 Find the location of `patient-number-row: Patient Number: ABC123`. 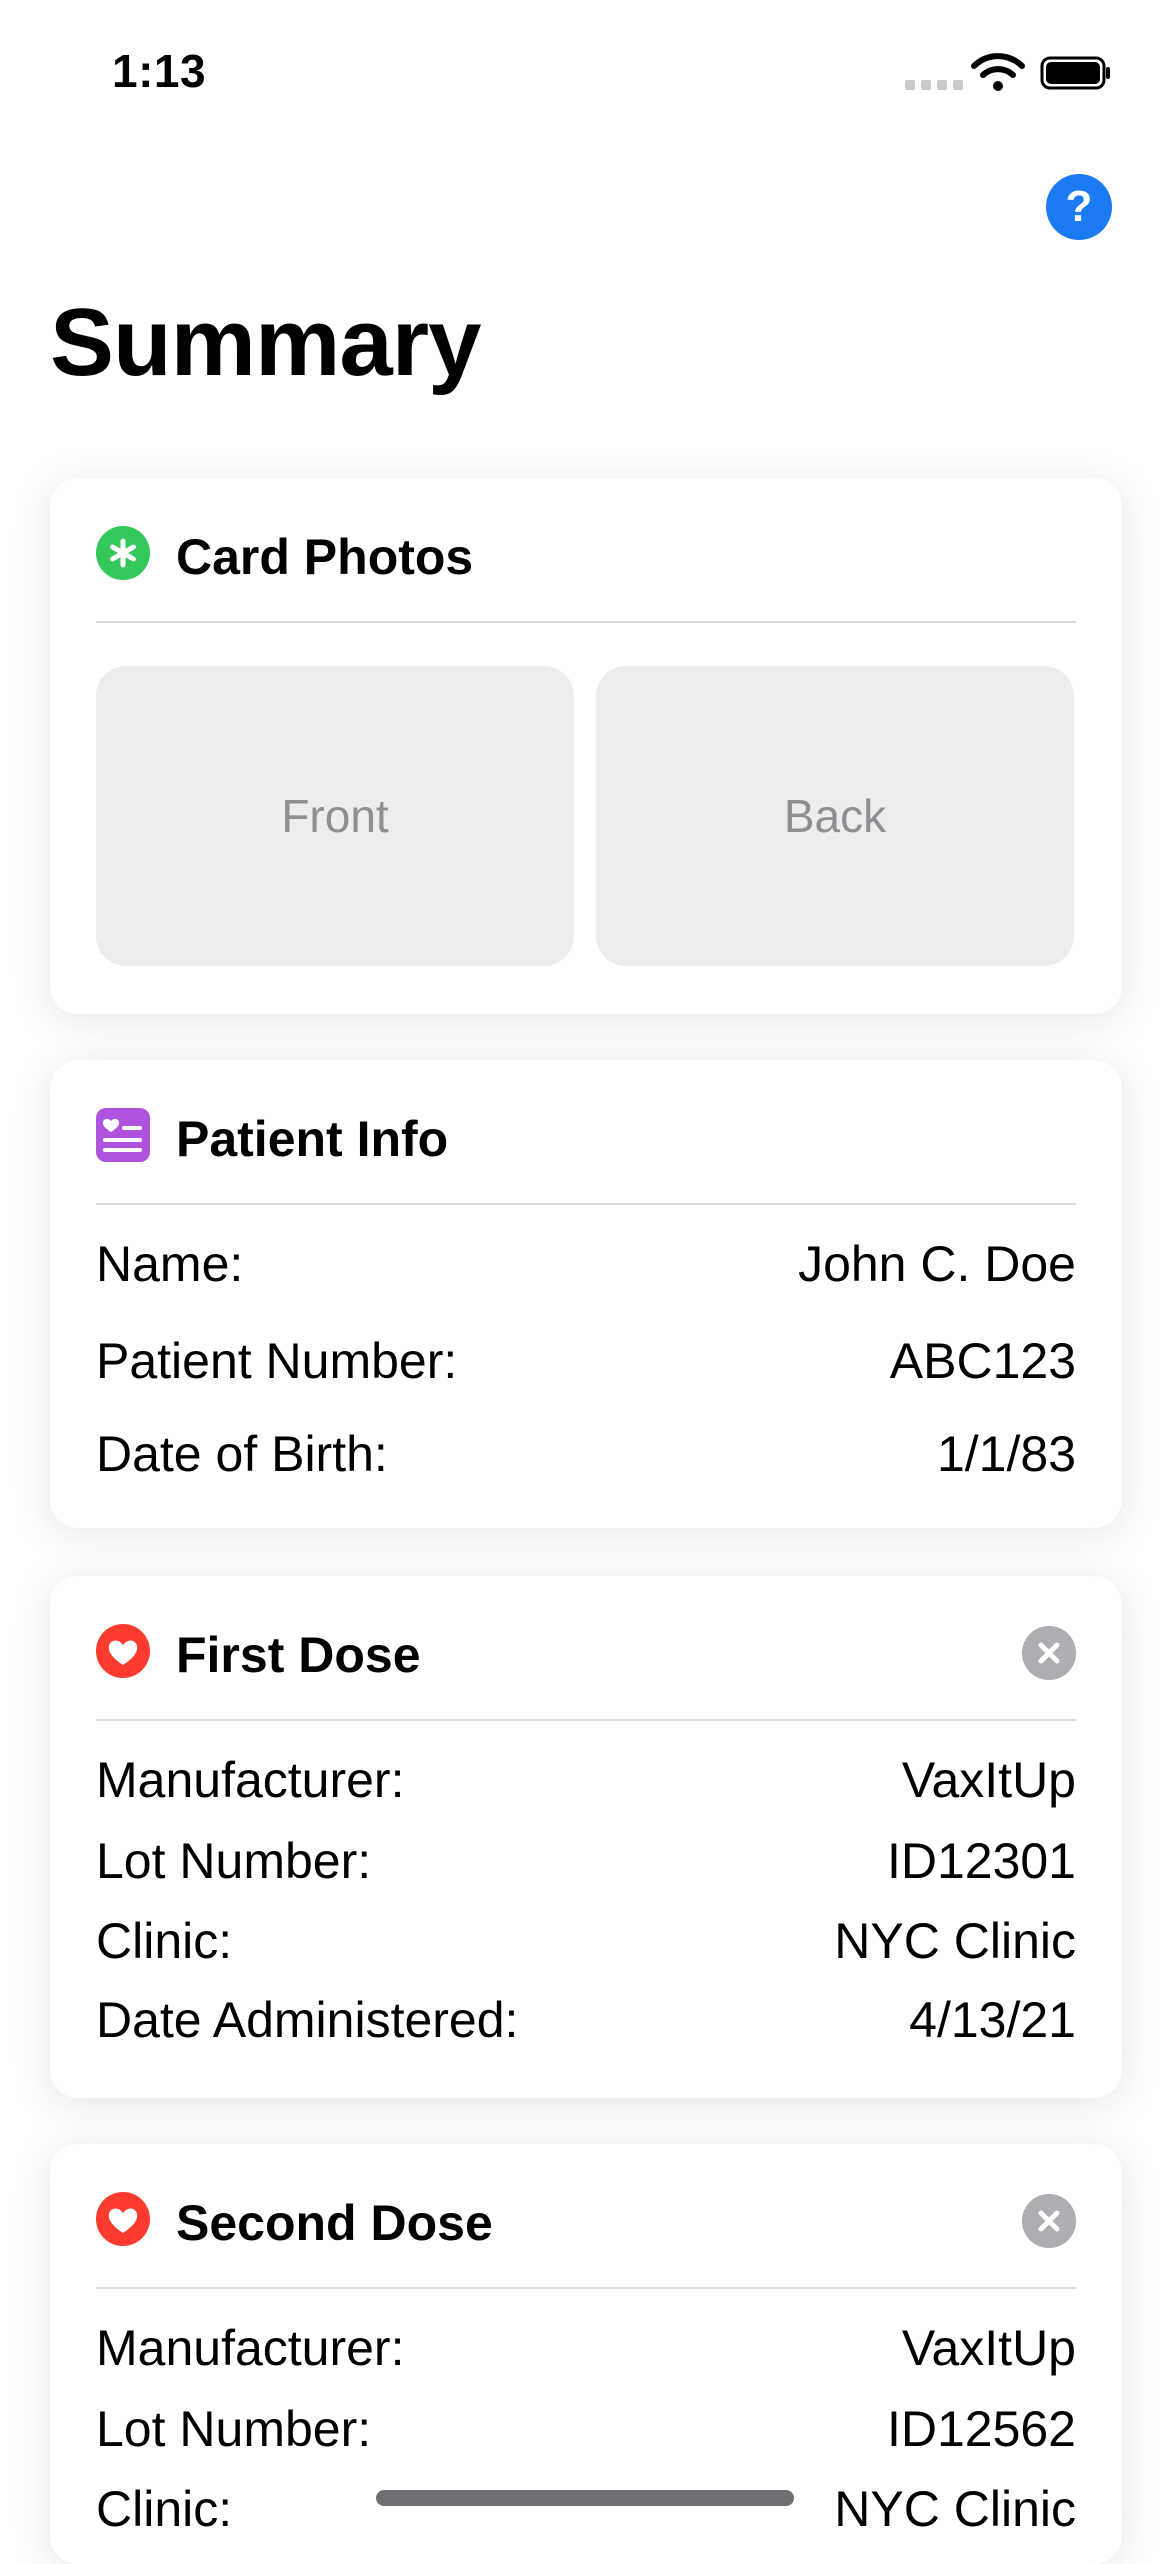

patient-number-row: Patient Number: ABC123 is located at coordinates (586, 1362).